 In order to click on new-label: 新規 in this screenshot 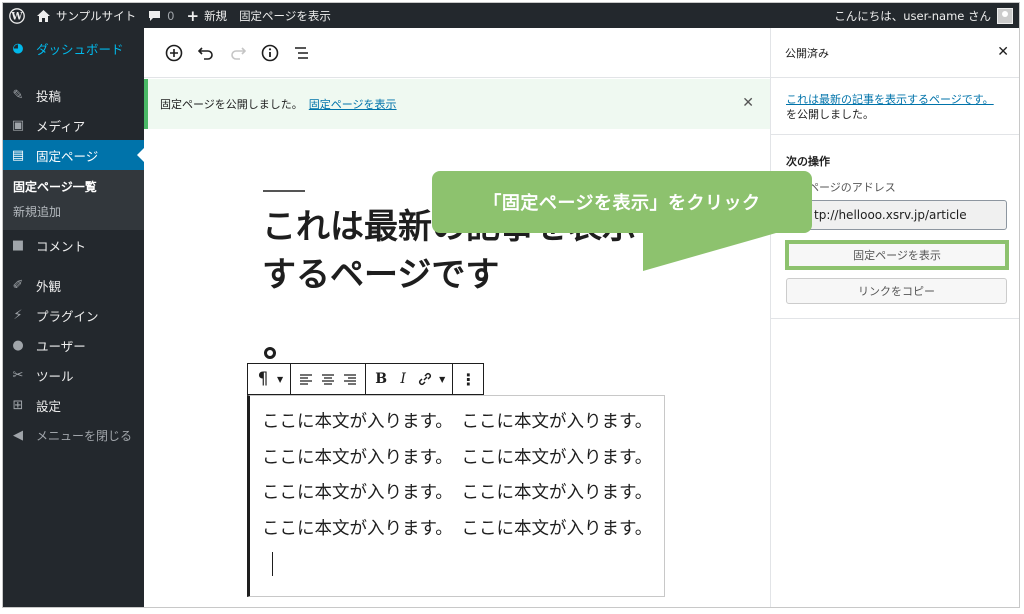, I will do `click(216, 15)`.